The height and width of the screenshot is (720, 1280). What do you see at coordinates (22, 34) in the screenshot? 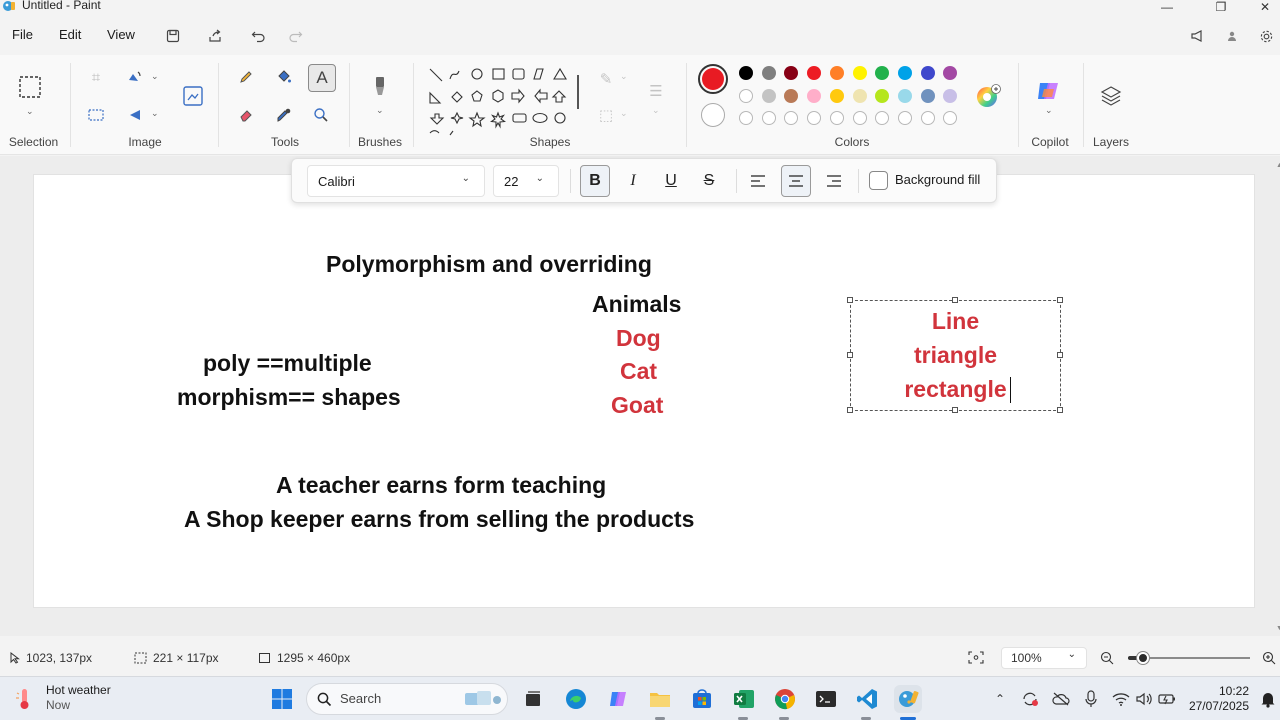
I see `menu-file: File` at bounding box center [22, 34].